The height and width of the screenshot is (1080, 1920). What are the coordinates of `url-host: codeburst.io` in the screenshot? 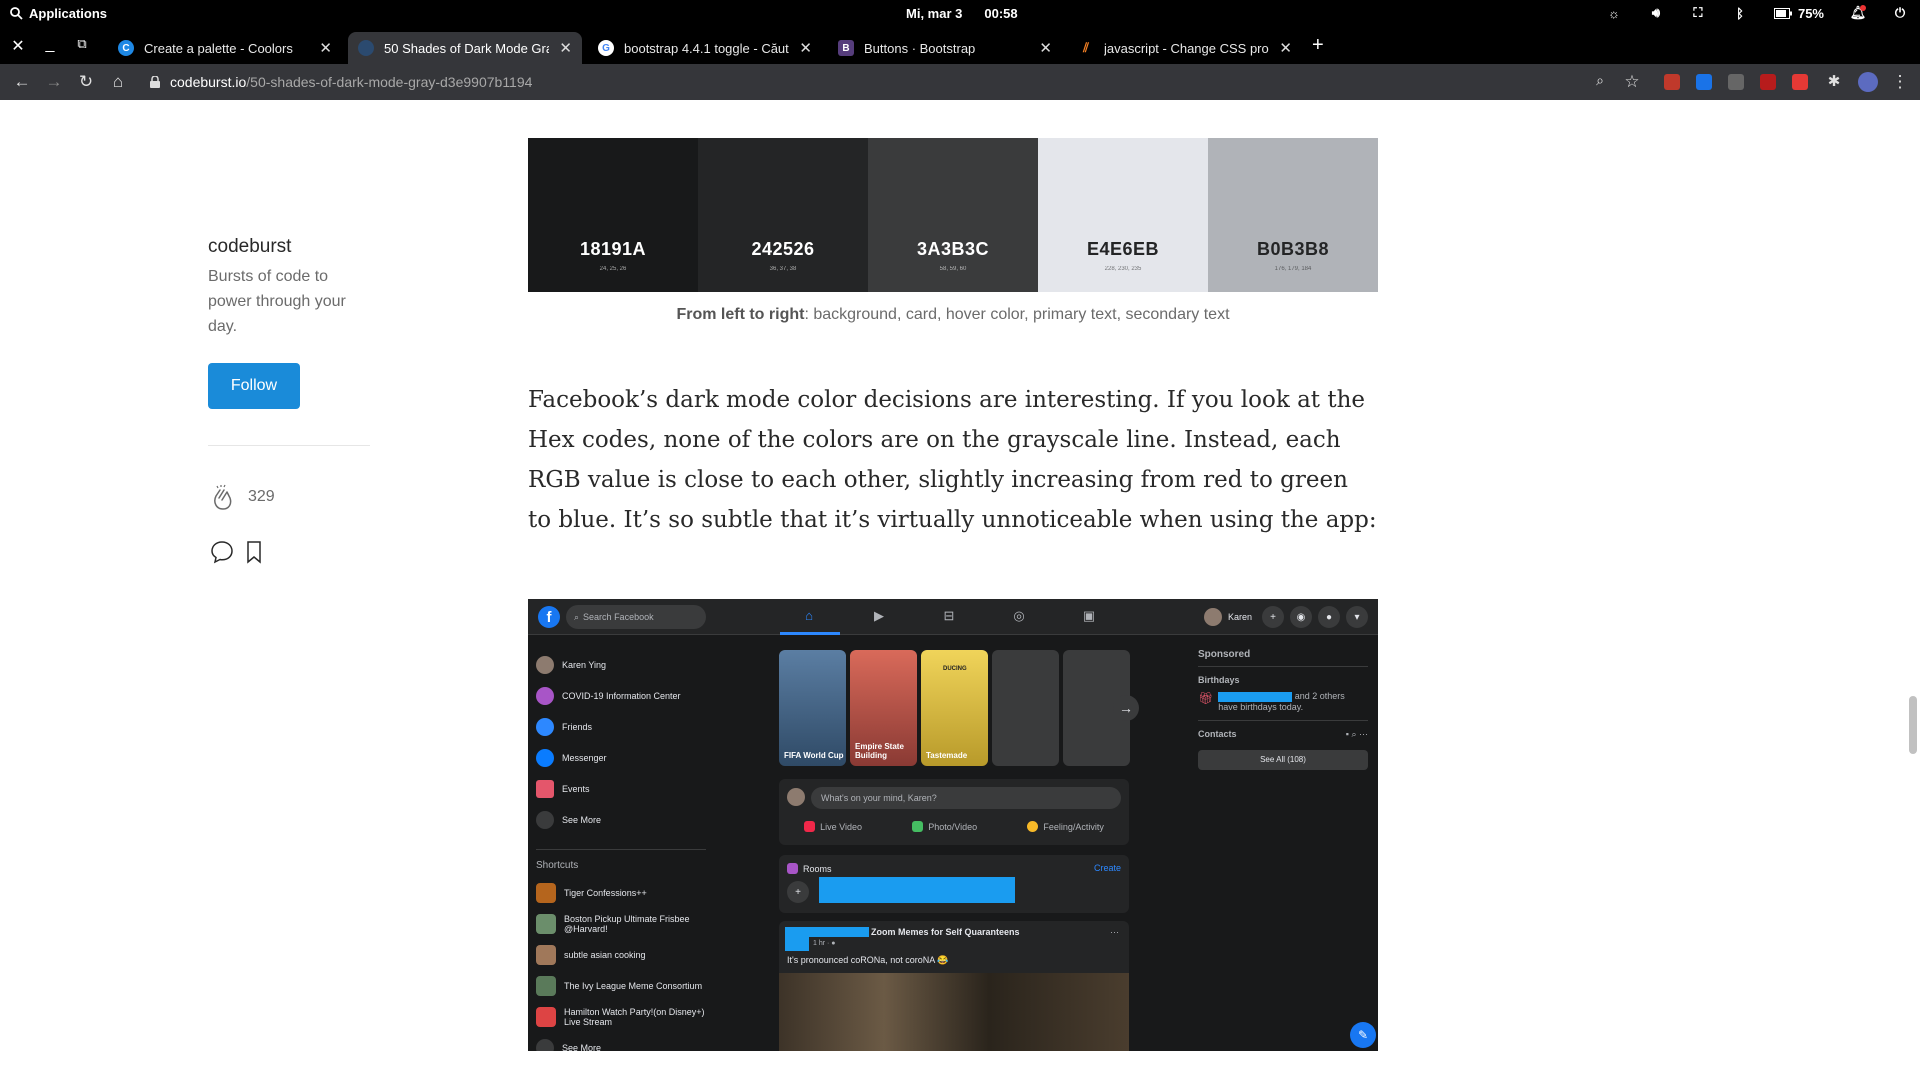 It's located at (208, 82).